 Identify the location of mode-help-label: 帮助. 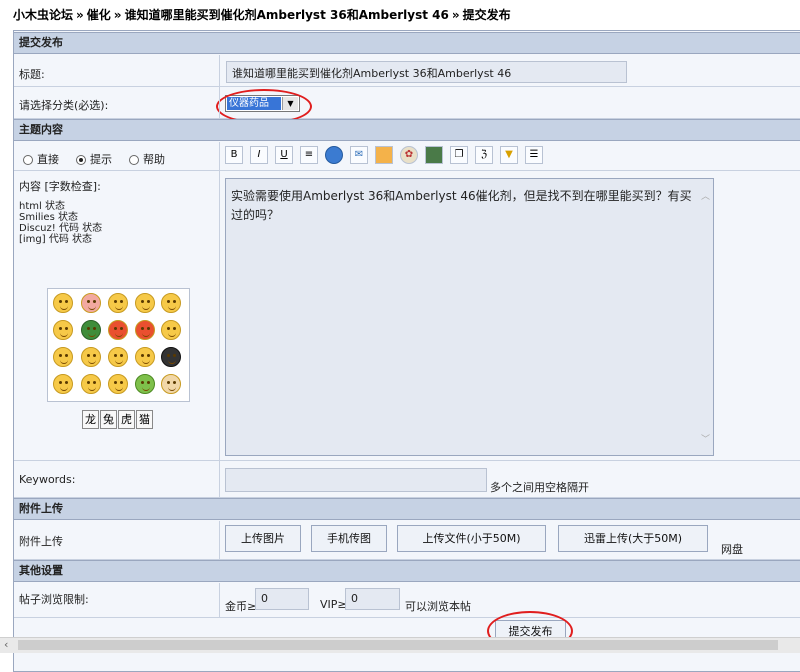
(154, 159).